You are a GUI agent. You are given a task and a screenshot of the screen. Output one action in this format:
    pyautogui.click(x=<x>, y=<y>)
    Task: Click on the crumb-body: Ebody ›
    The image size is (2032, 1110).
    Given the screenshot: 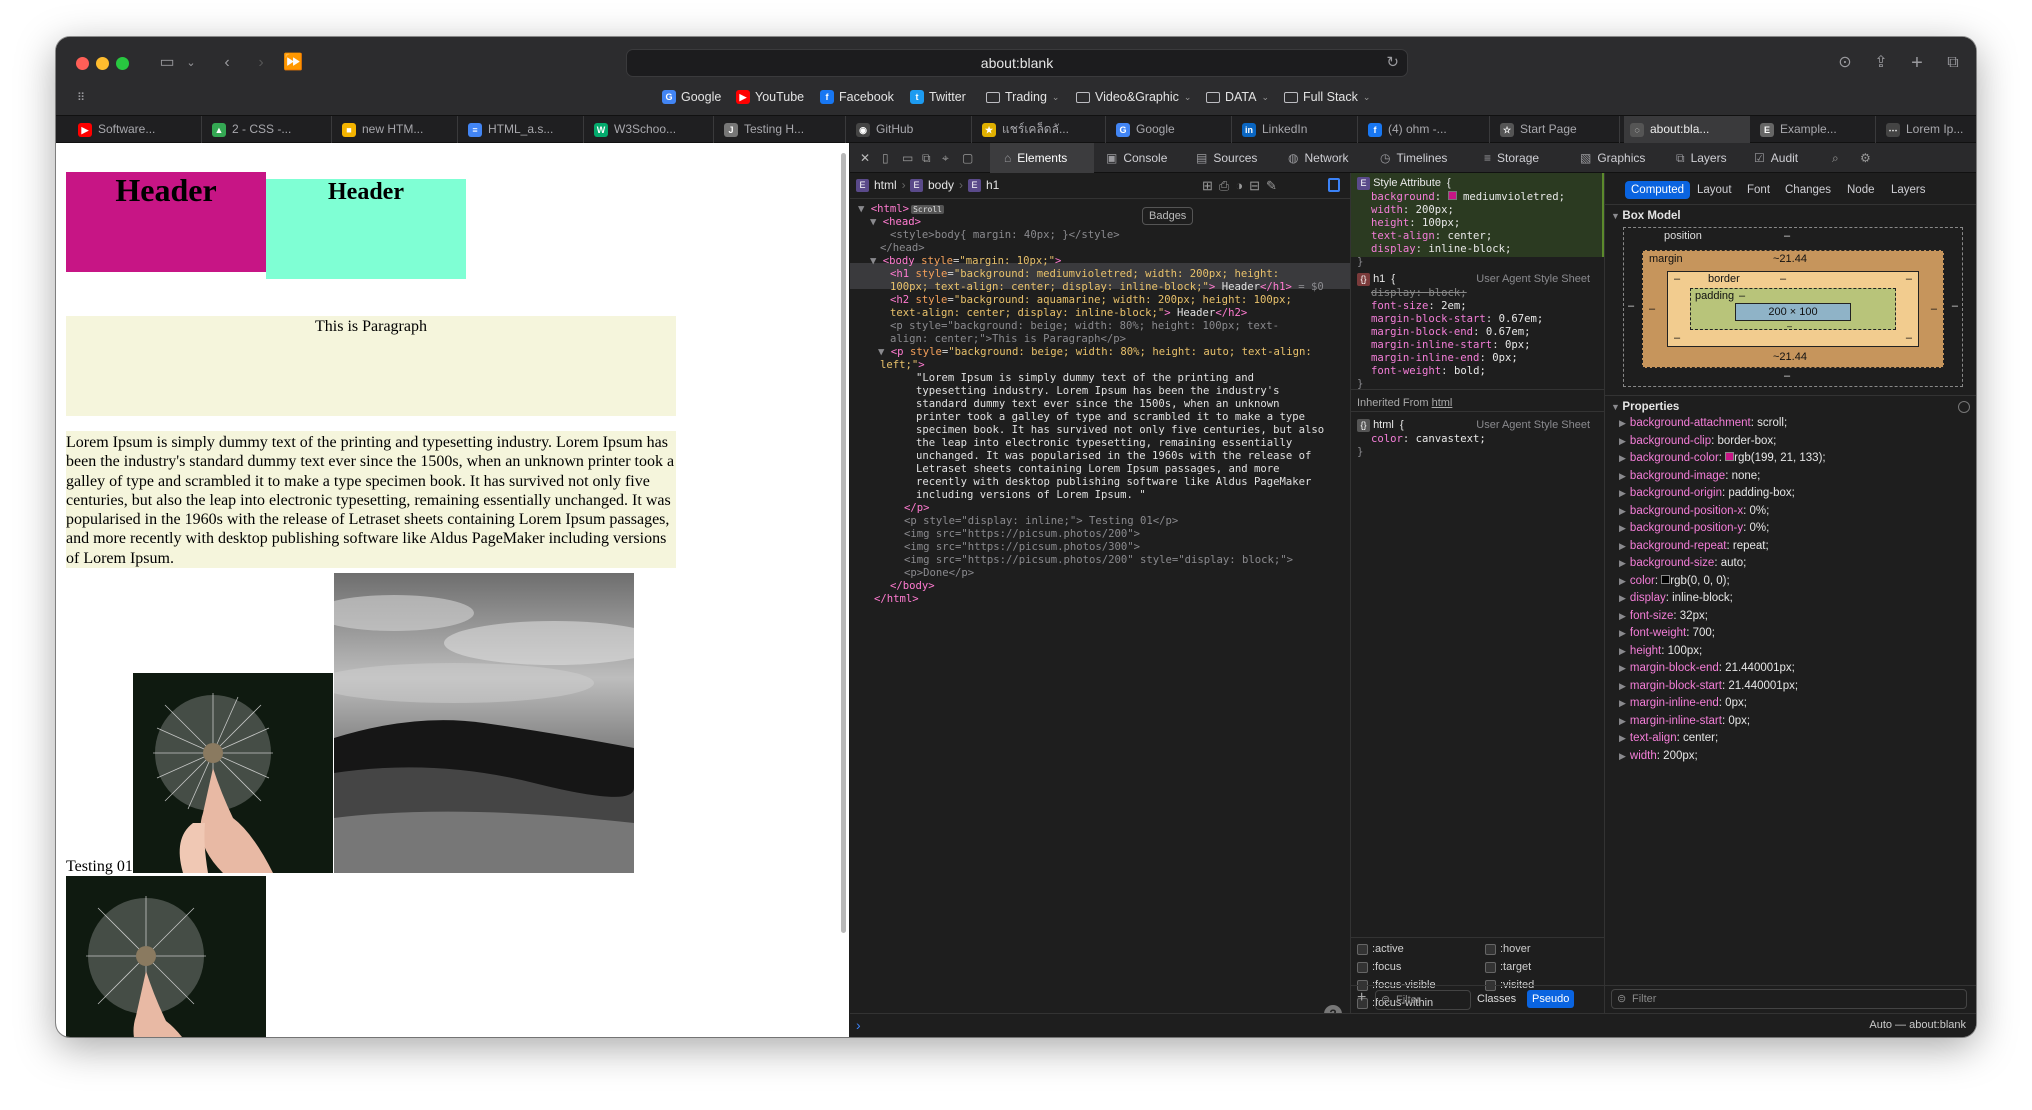 What is the action you would take?
    pyautogui.click(x=936, y=185)
    